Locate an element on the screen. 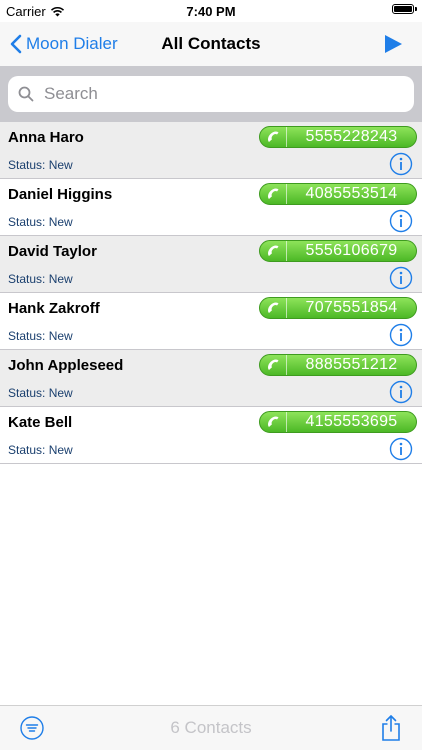 The image size is (422, 750). contact-row: Daniel Higgins 4085553514 Status: New is located at coordinates (211, 207).